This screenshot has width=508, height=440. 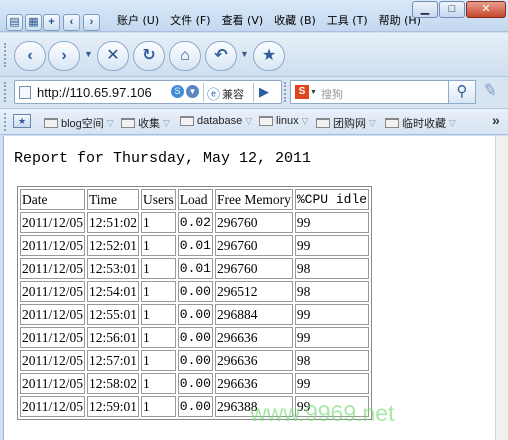 What do you see at coordinates (113, 199) in the screenshot?
I see `column-header: Time` at bounding box center [113, 199].